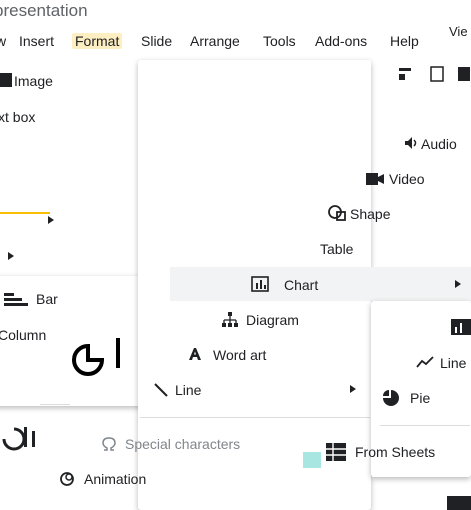 The height and width of the screenshot is (510, 471). What do you see at coordinates (25, 213) in the screenshot?
I see `accent-line` at bounding box center [25, 213].